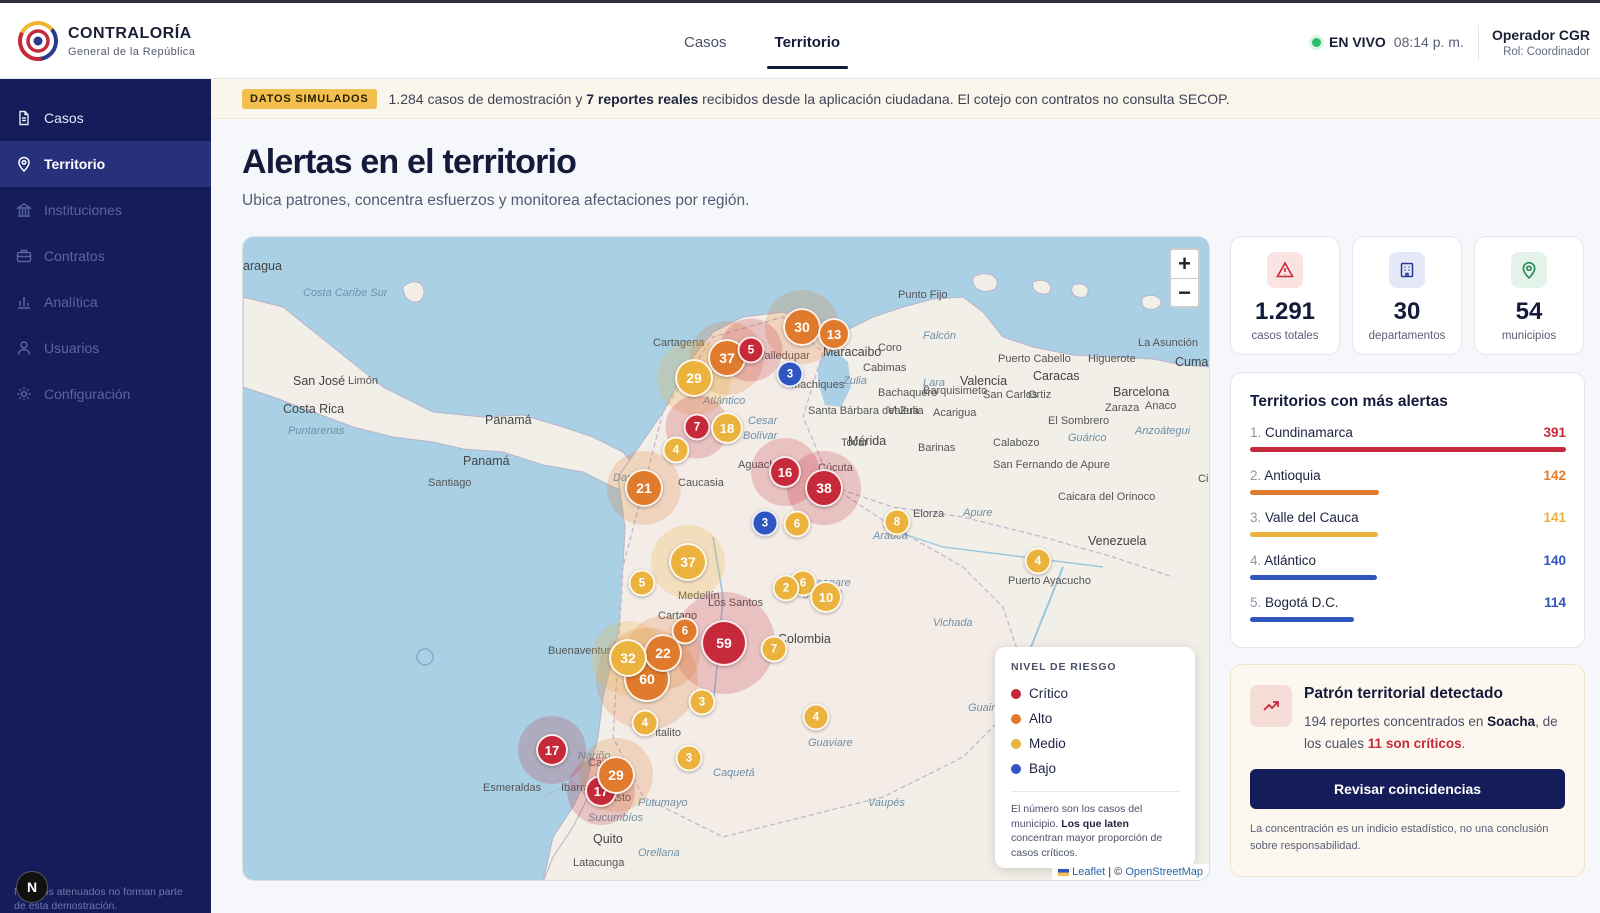  What do you see at coordinates (608, 839) in the screenshot?
I see `map-label: Quito` at bounding box center [608, 839].